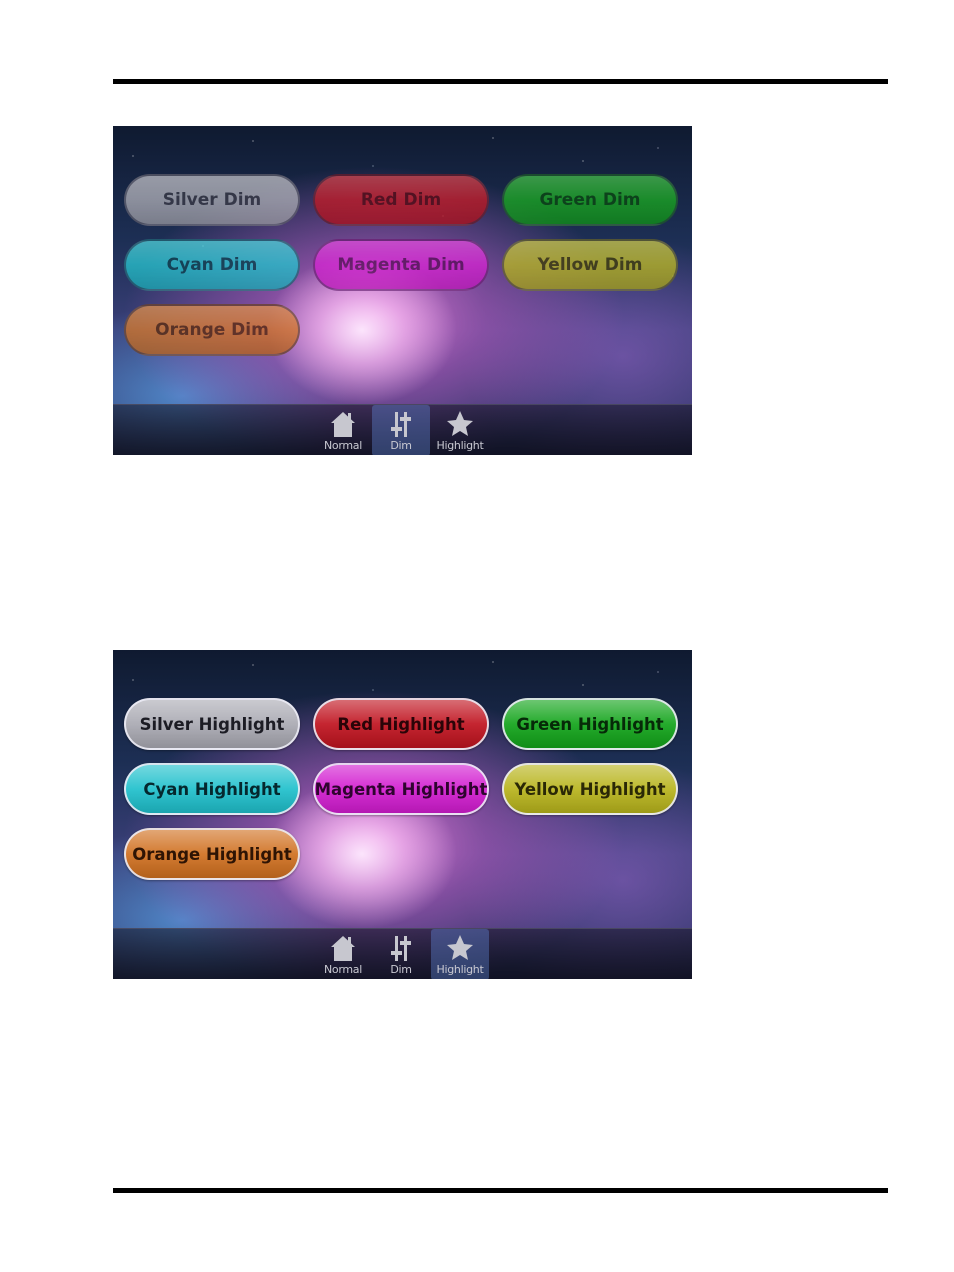  I want to click on header-rule, so click(500, 81).